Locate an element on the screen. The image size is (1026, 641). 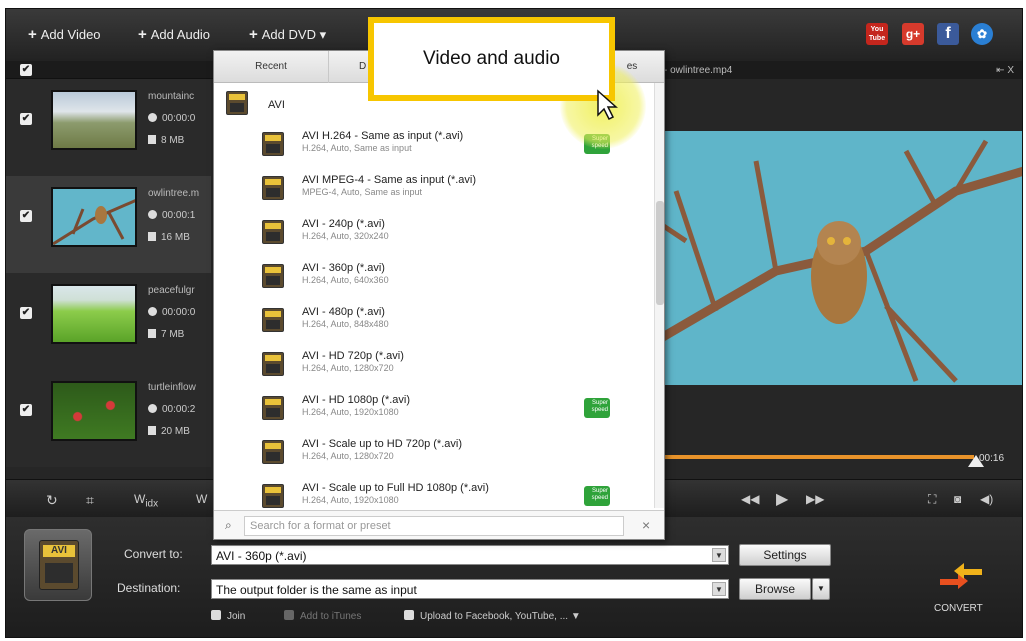
join-checkbox: Join is located at coordinates (228, 616).